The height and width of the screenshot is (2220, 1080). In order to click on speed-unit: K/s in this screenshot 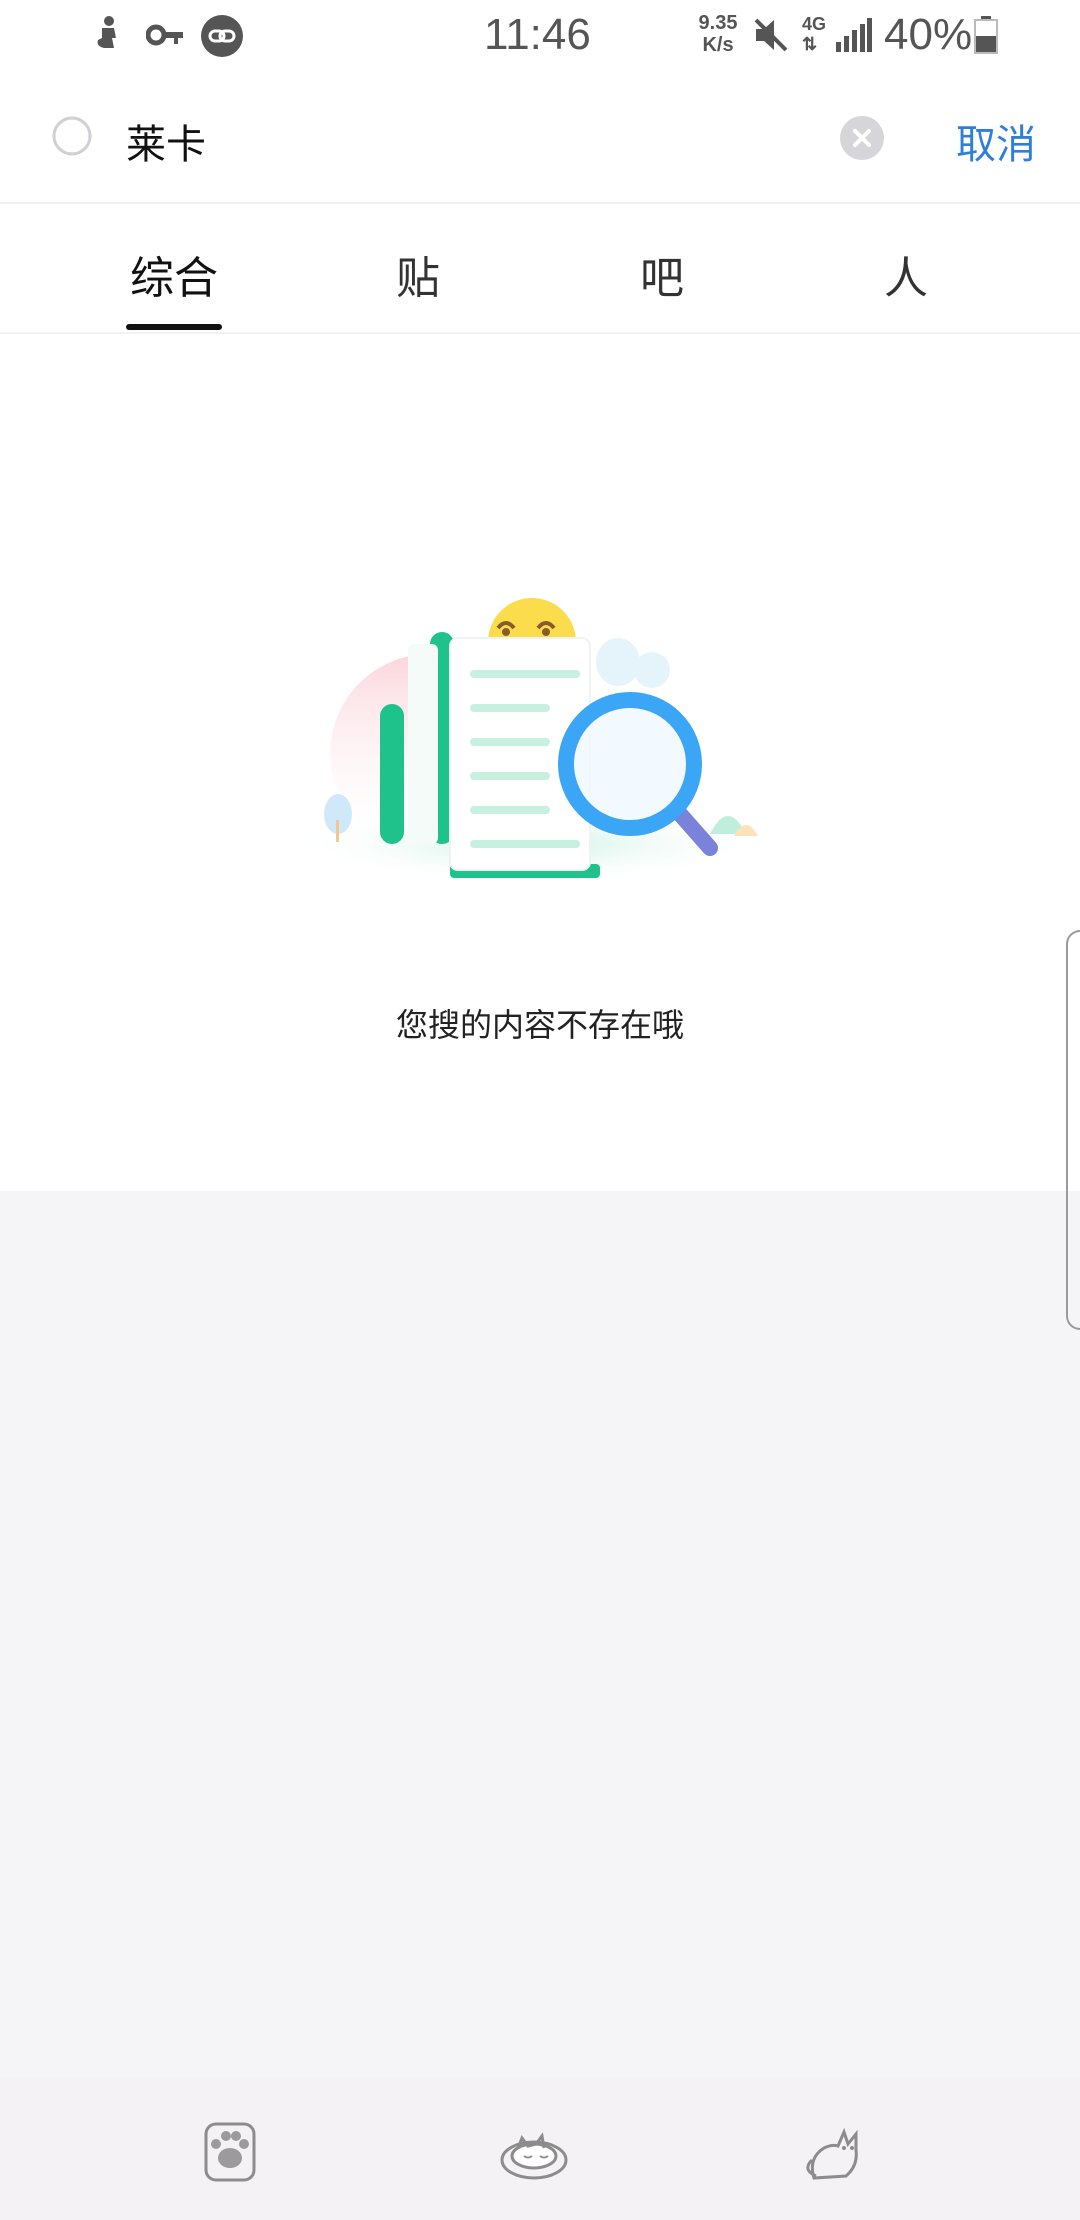, I will do `click(718, 45)`.